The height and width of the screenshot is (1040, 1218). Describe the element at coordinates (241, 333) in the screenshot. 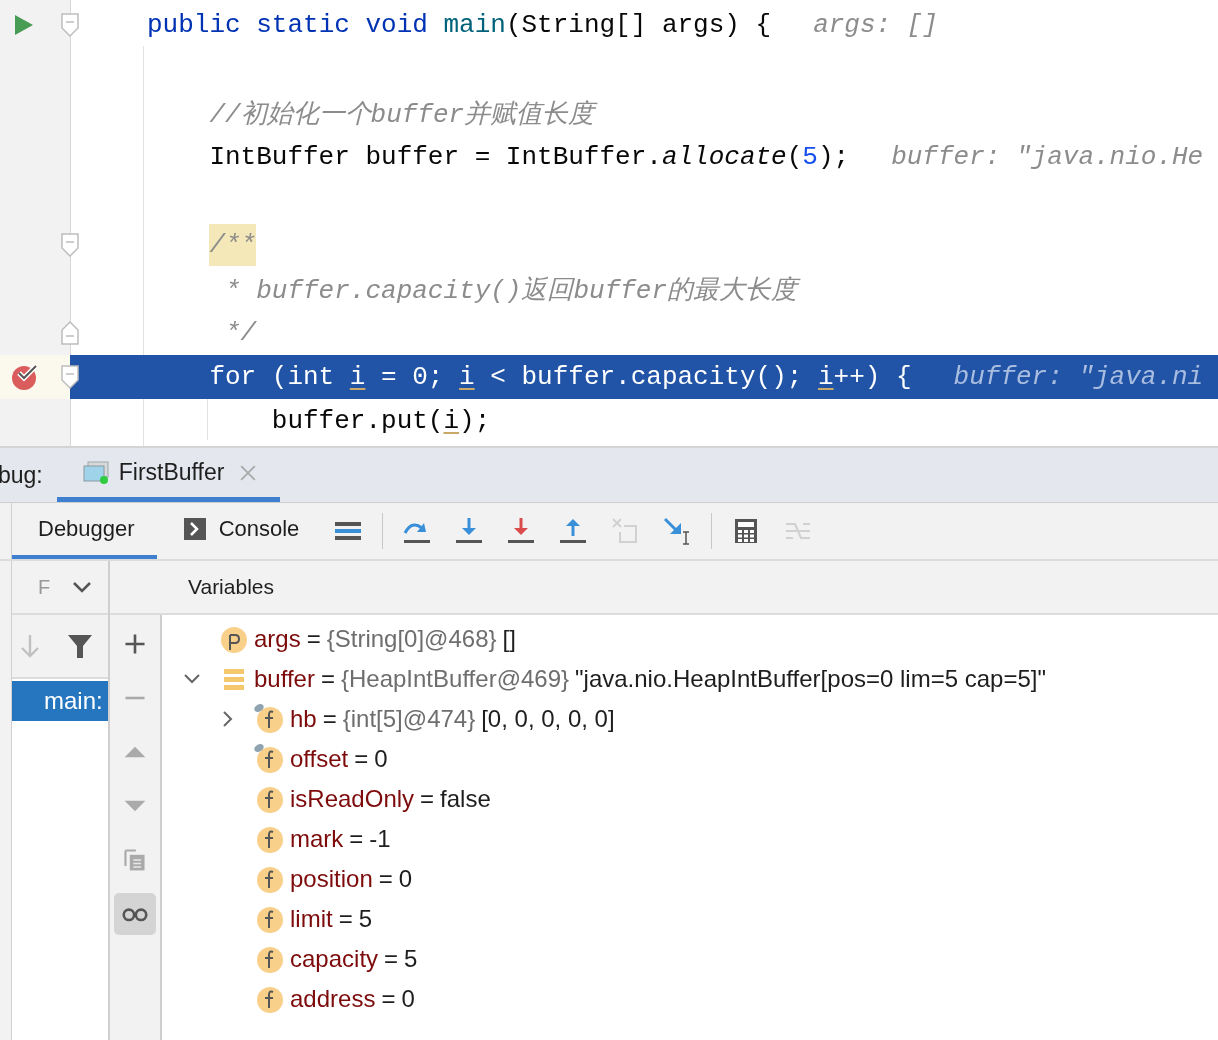

I see `code-text: */` at that location.